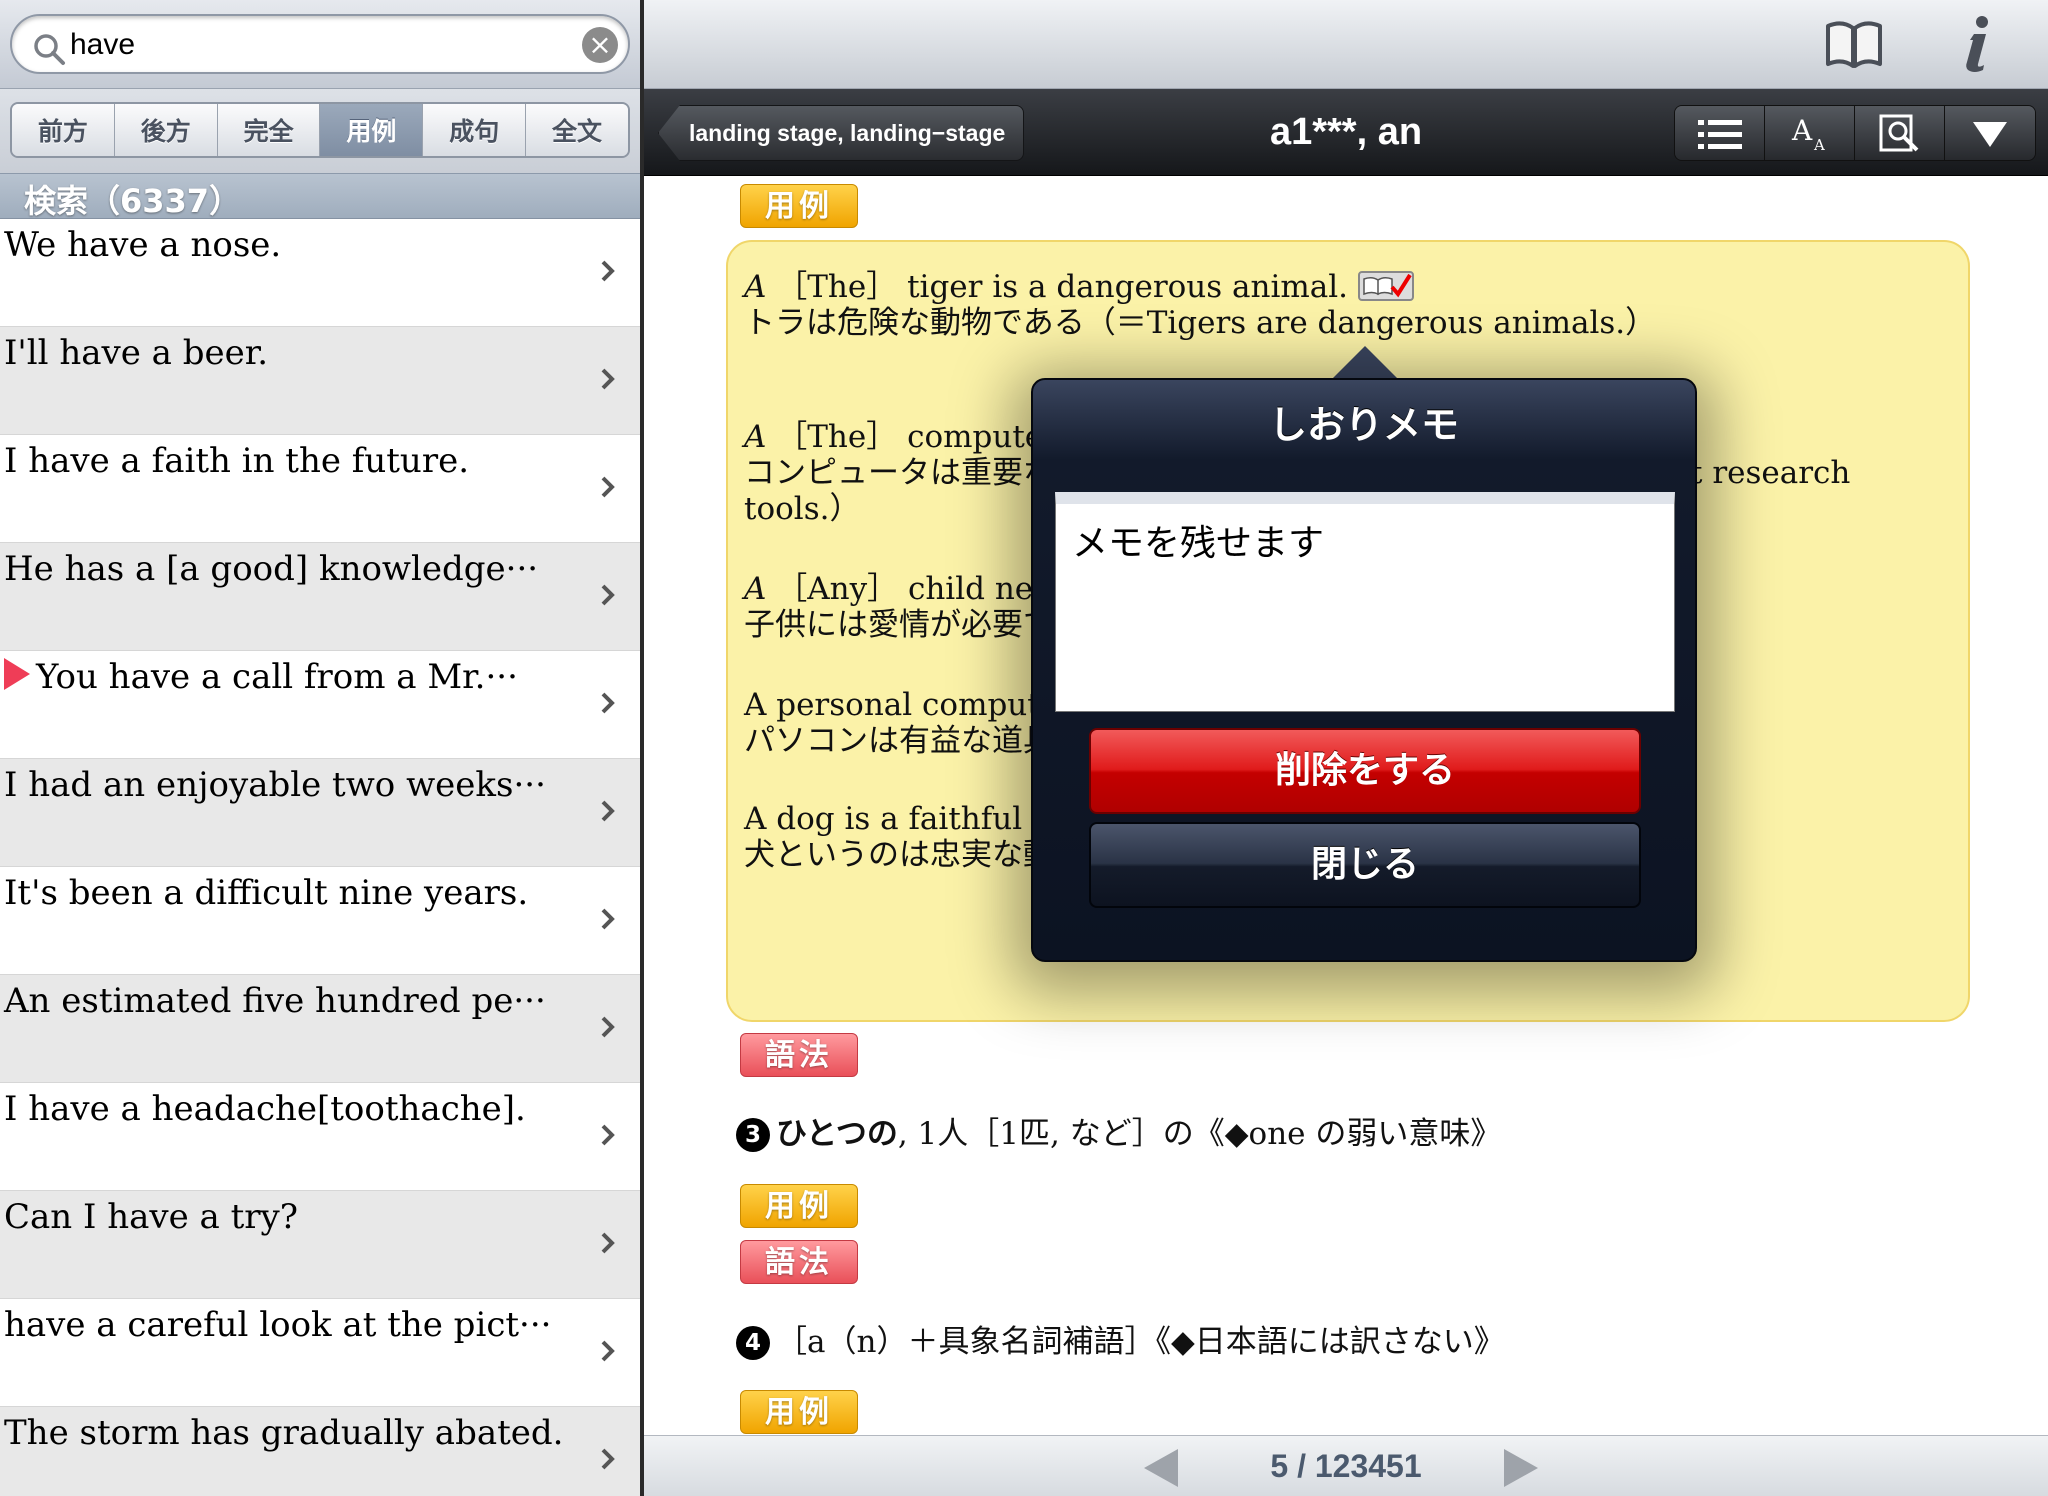 Image resolution: width=2048 pixels, height=1496 pixels. I want to click on result-row: Can I have a try?, so click(320, 1245).